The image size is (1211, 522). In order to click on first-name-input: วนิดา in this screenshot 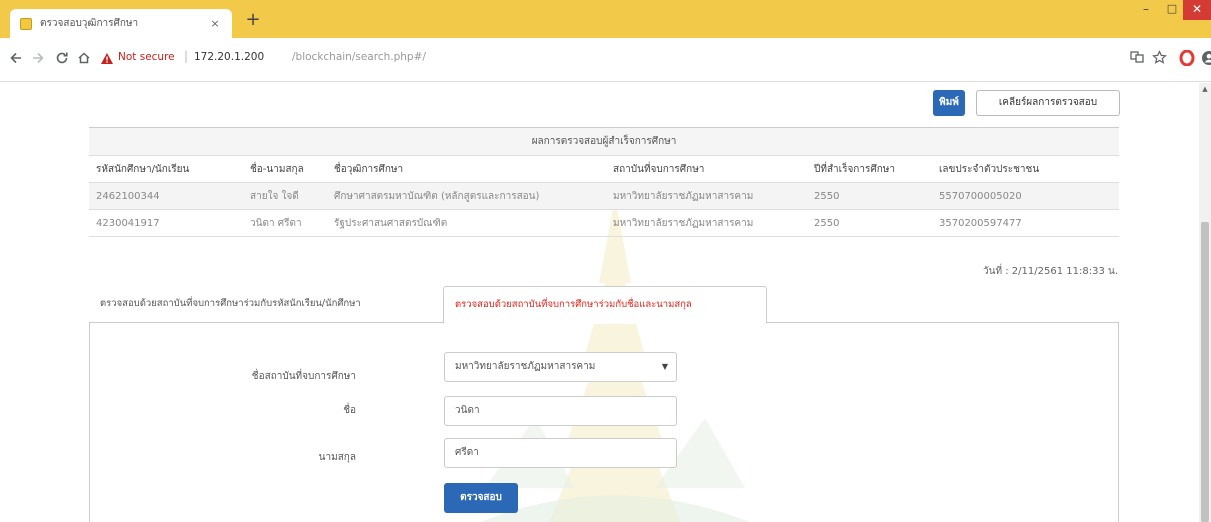, I will do `click(560, 411)`.